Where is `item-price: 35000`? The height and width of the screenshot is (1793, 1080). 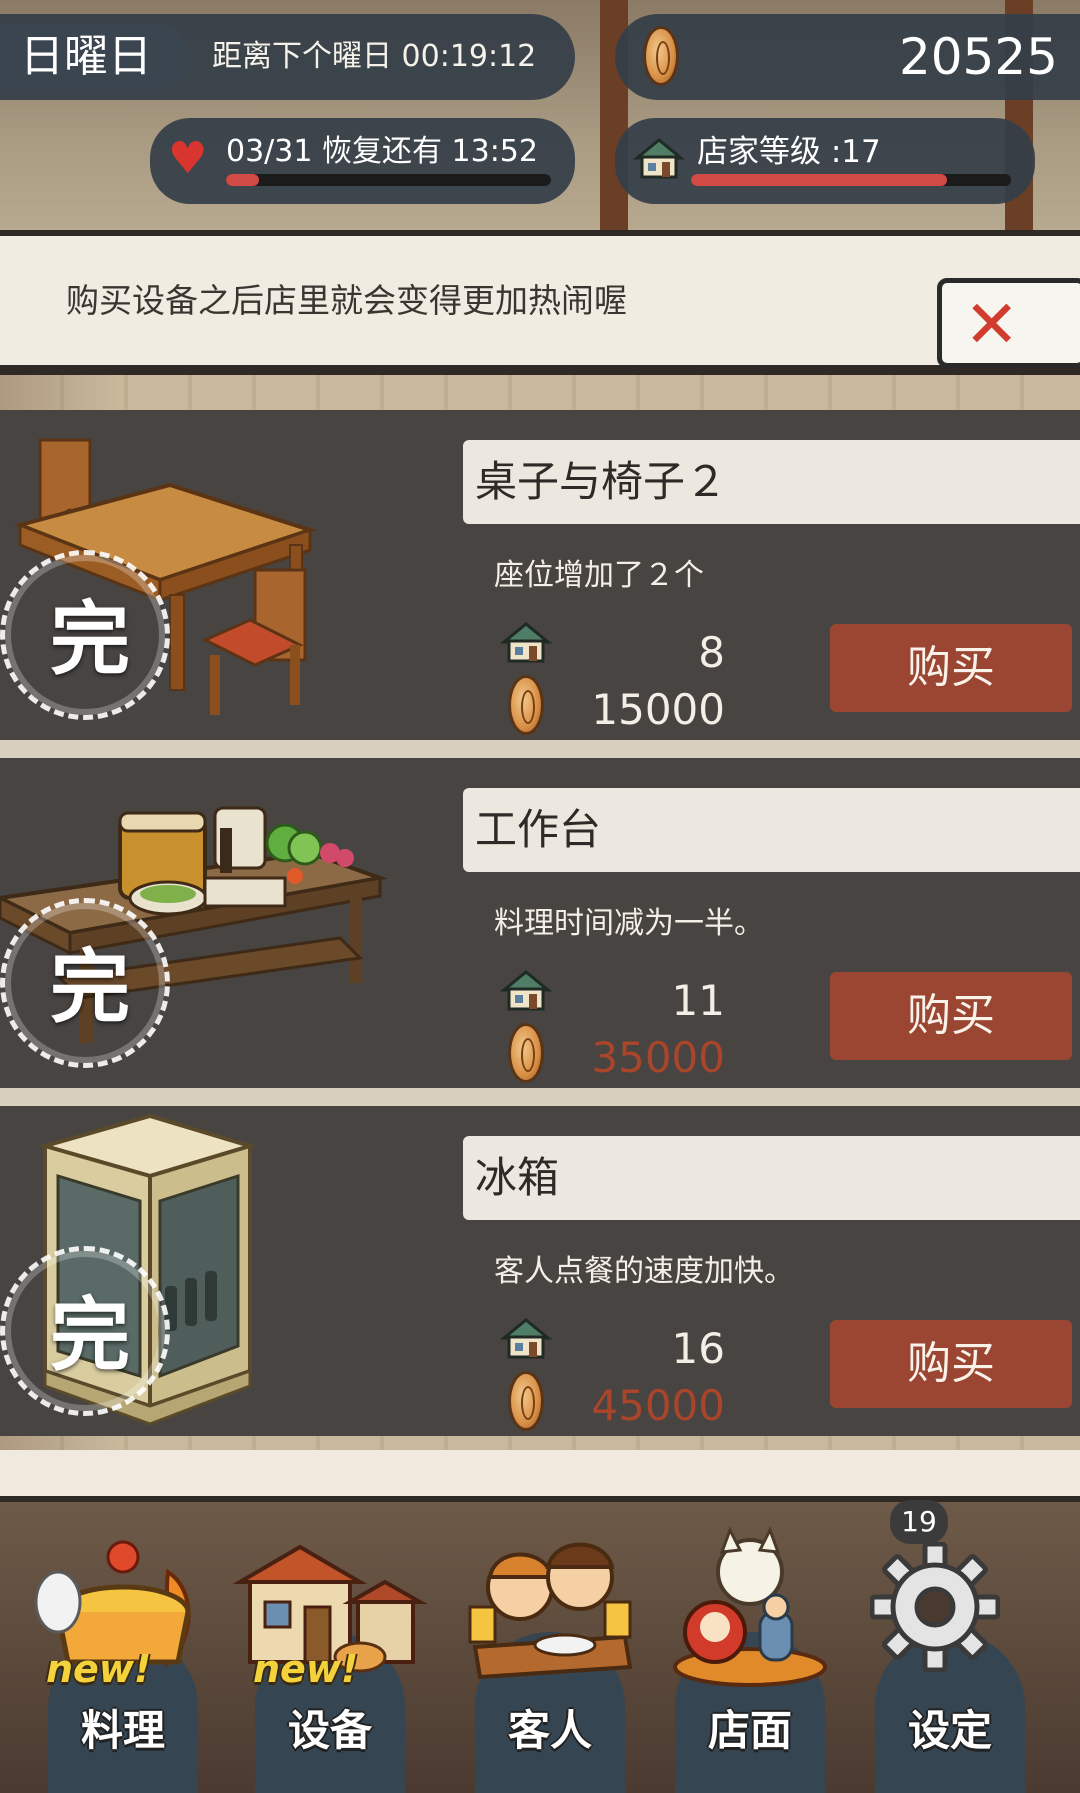
item-price: 35000 is located at coordinates (658, 1057).